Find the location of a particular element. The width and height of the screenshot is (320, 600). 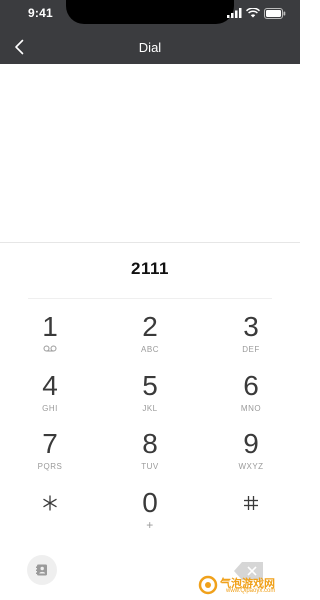

key-letters: ABC is located at coordinates (150, 349).